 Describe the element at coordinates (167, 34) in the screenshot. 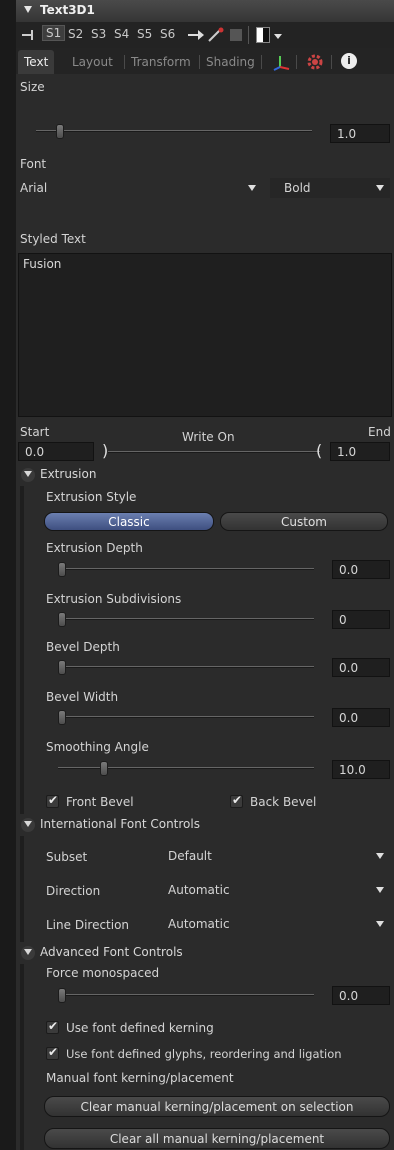

I see `slot-s6: S6` at that location.